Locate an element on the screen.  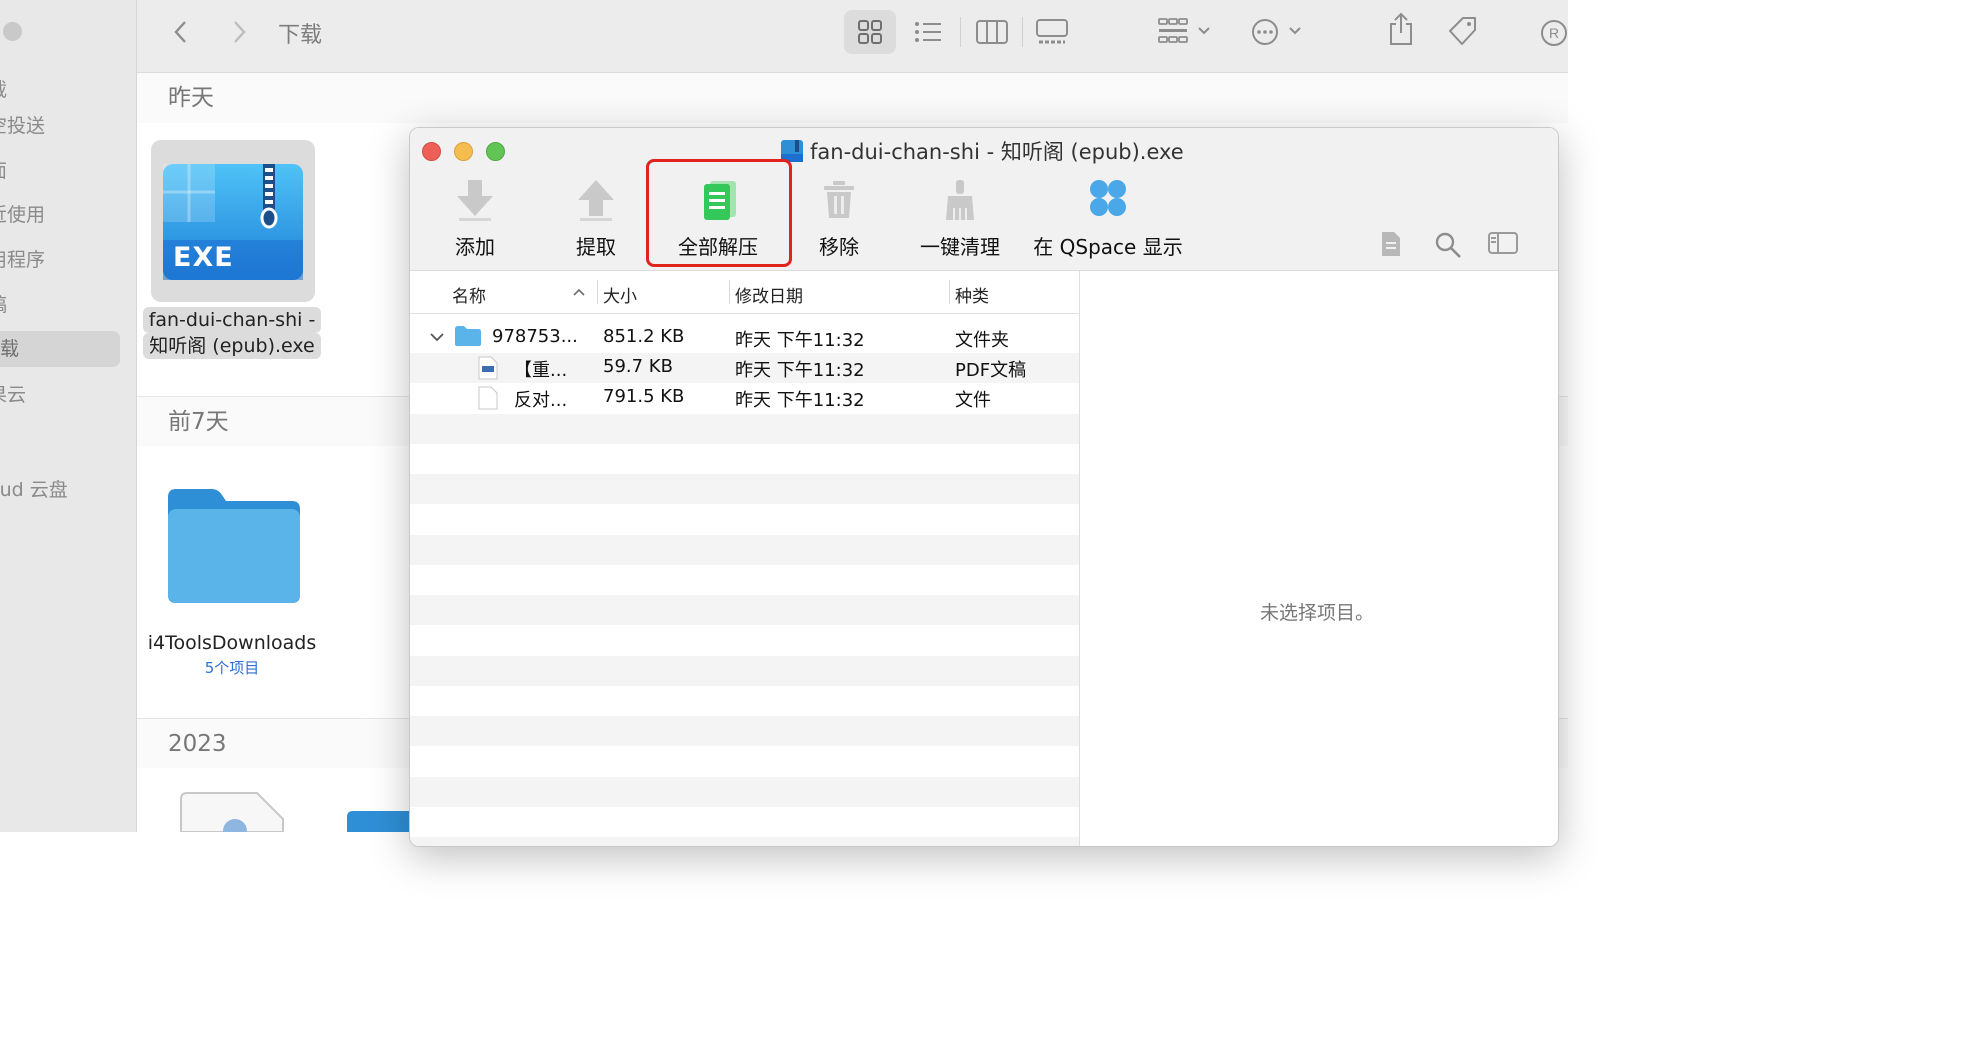
window-title: 下载 is located at coordinates (300, 35).